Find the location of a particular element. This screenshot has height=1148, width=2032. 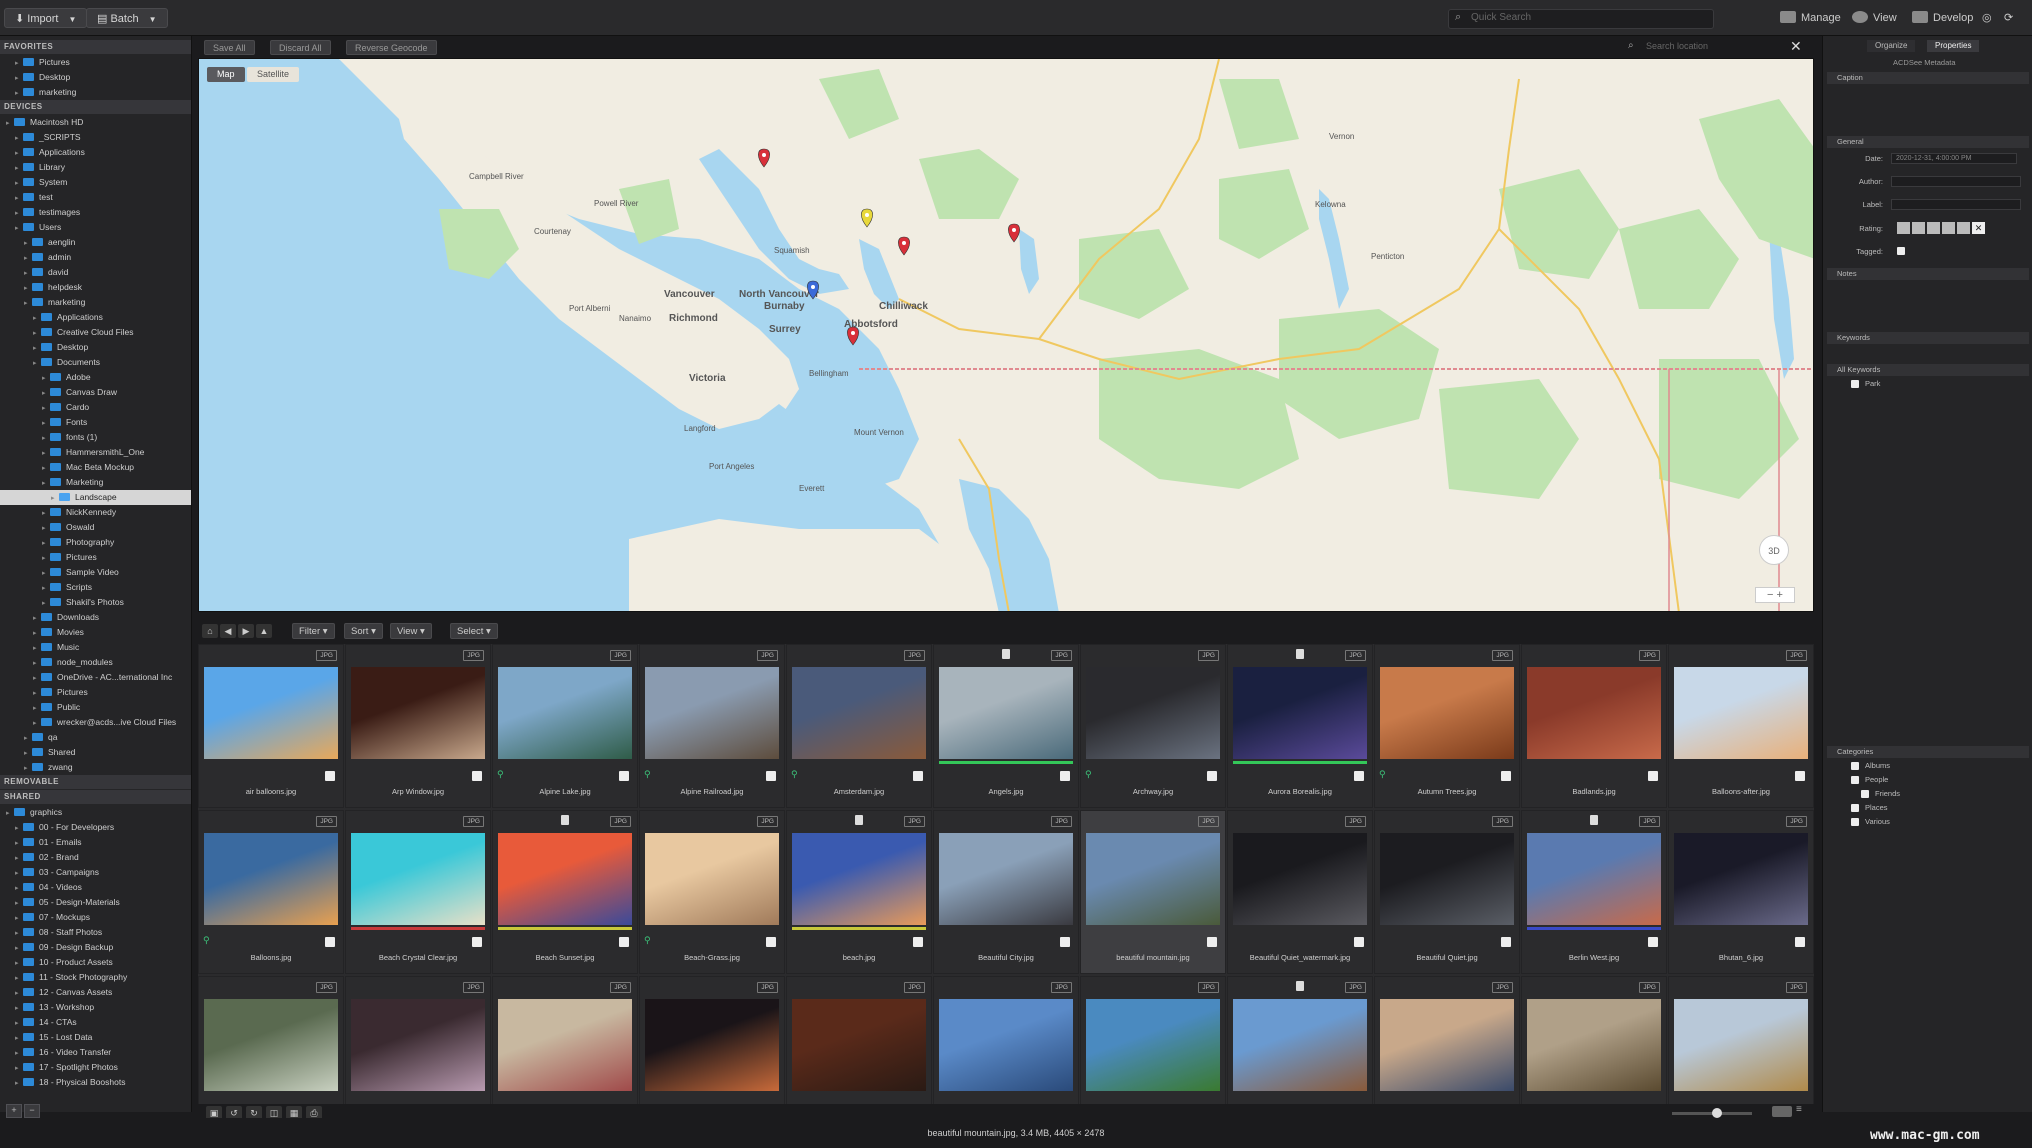

thumbnail-item: JPG Bhutan_6.jpg is located at coordinates (1741, 892).